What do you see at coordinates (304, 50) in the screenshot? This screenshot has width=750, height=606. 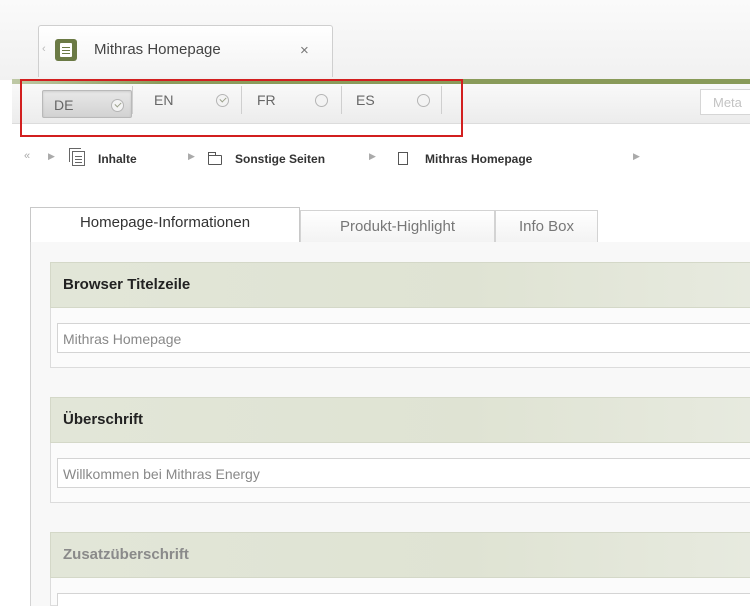 I see `close-tab-icon: ×` at bounding box center [304, 50].